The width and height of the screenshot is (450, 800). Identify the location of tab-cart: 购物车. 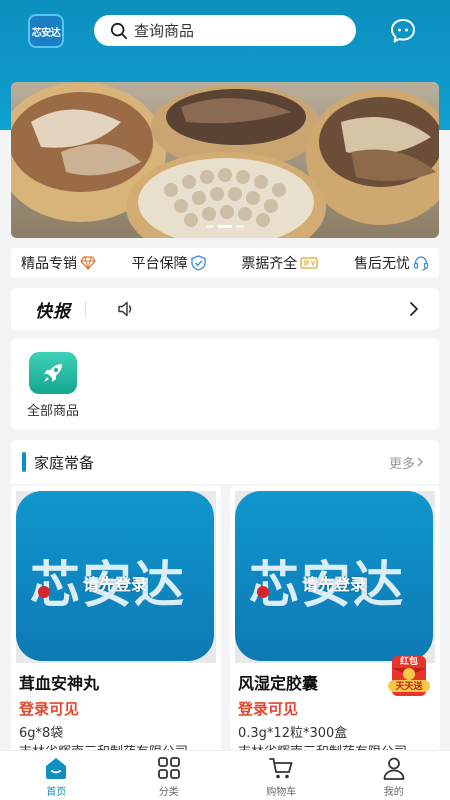
(281, 775).